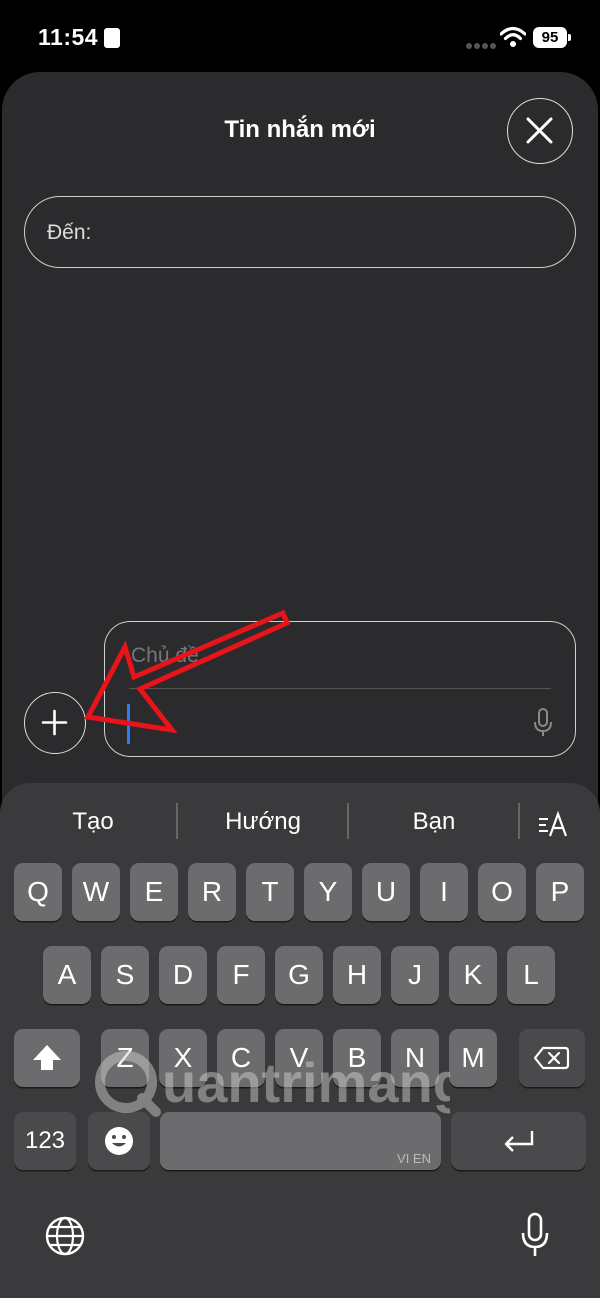 This screenshot has height=1298, width=600. I want to click on globe-icon, so click(65, 1236).